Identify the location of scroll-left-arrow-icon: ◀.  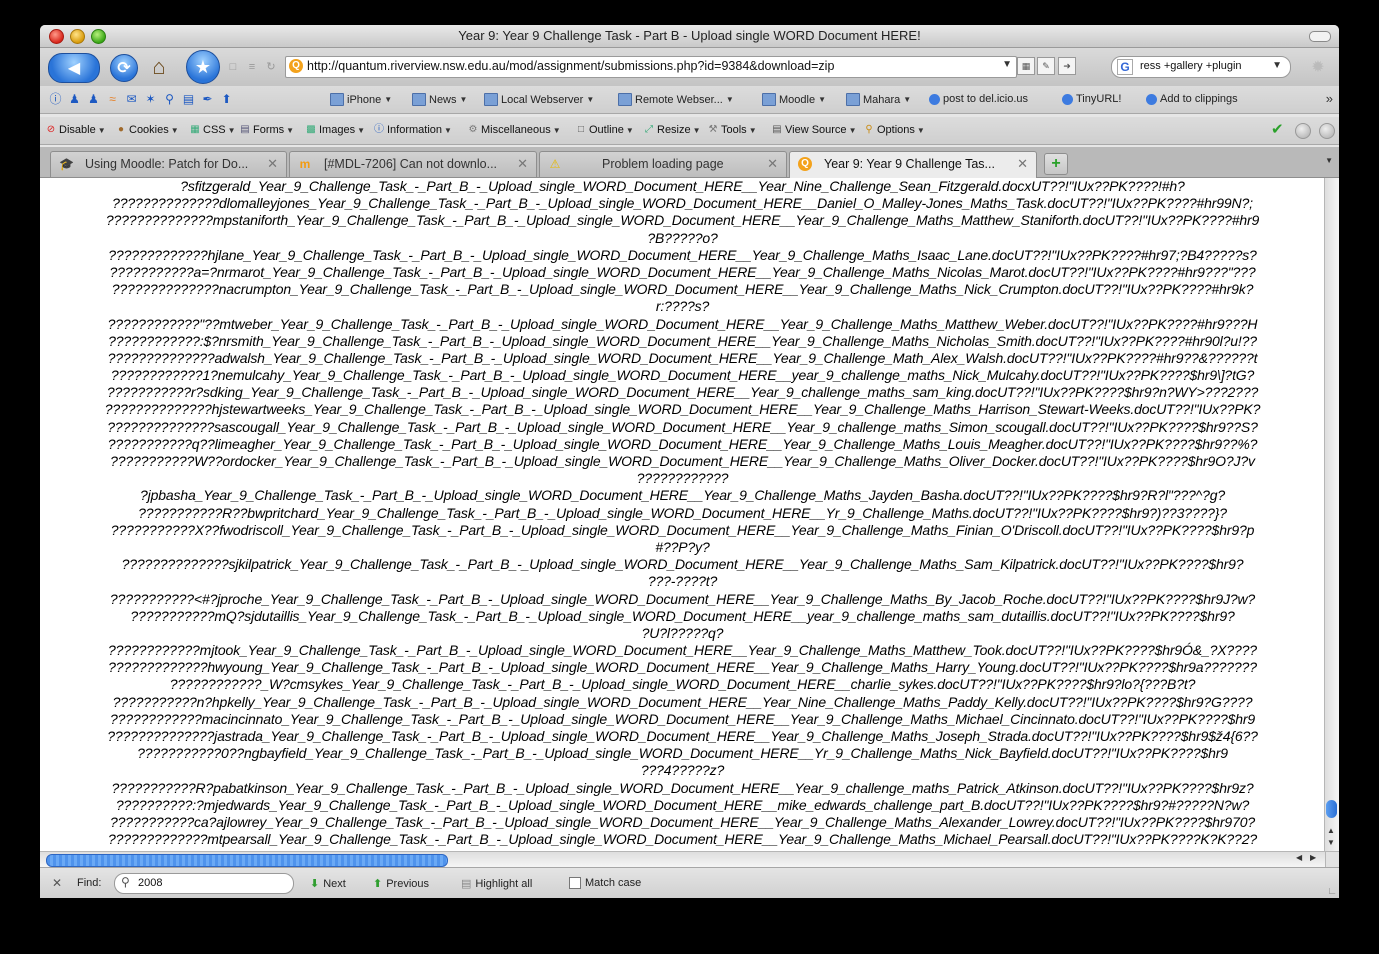
(1299, 857).